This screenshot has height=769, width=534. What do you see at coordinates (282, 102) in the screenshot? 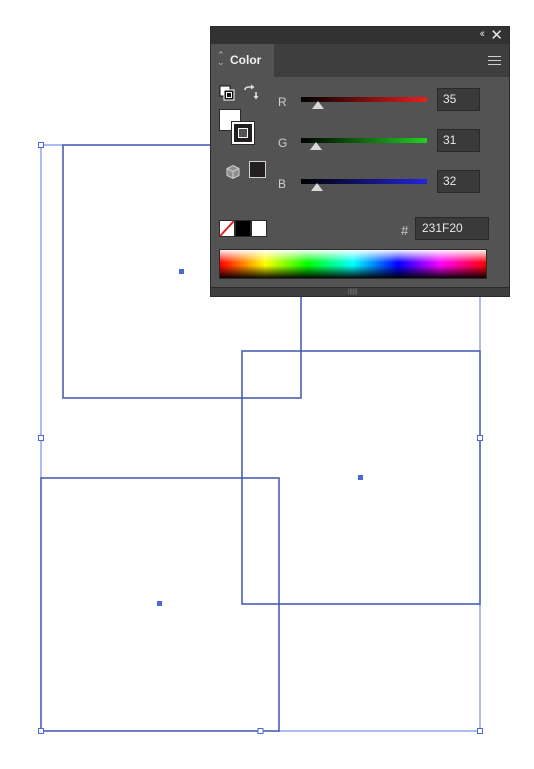
I see `channel-label-r: R` at bounding box center [282, 102].